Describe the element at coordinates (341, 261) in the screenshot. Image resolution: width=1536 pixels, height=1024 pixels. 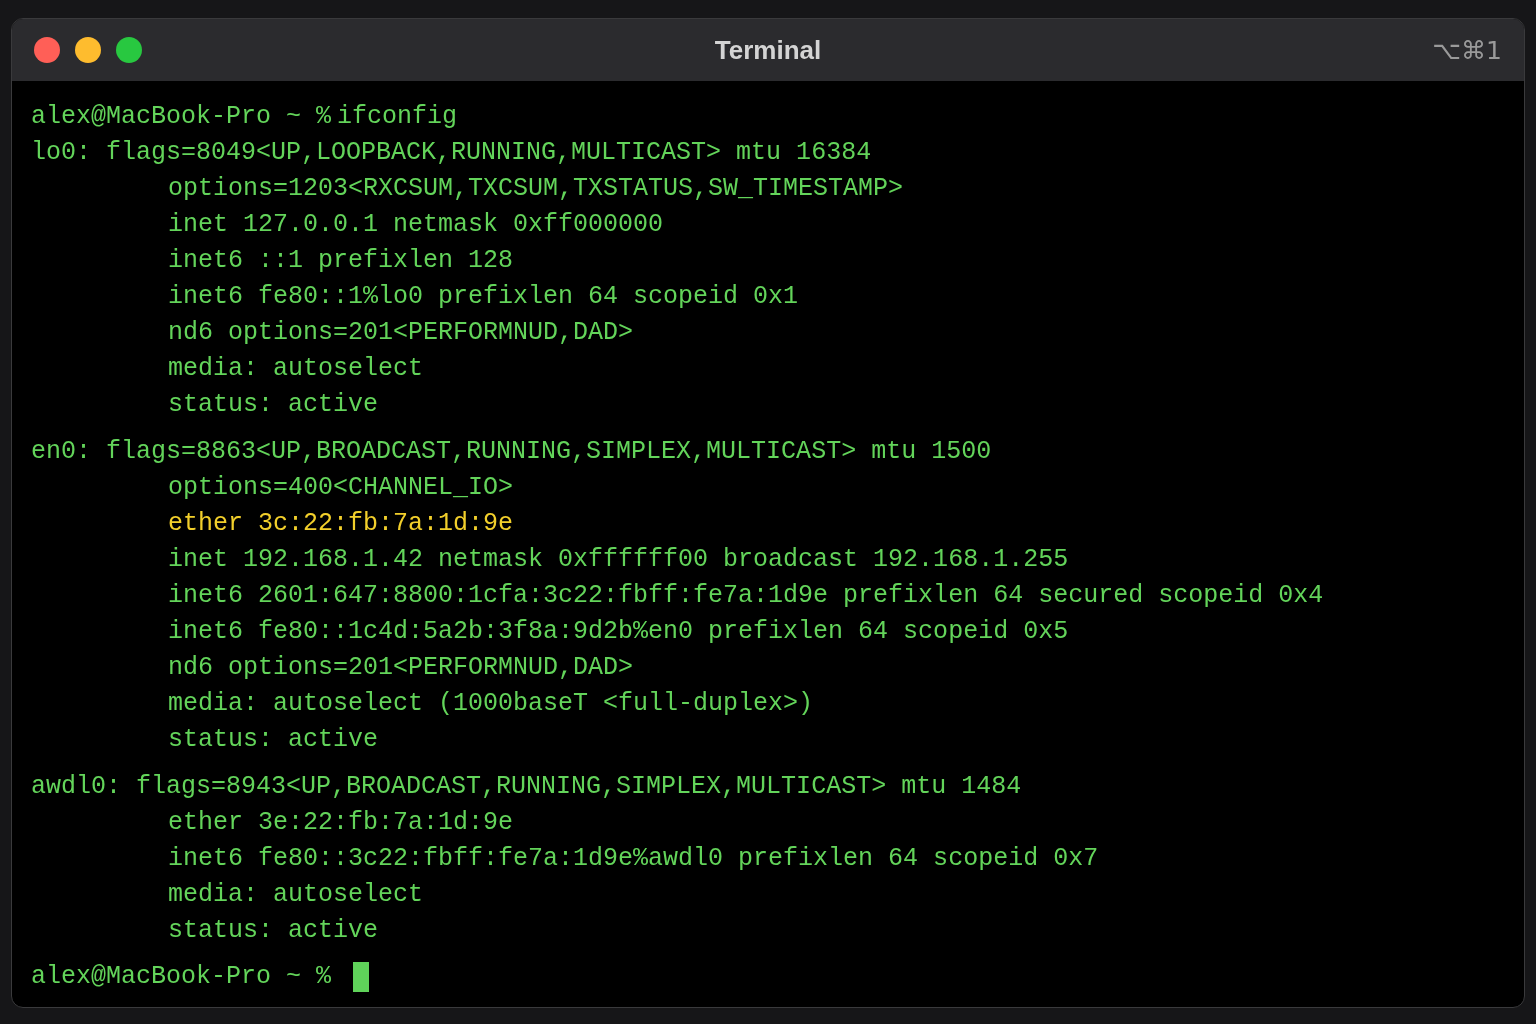
I see `output-line: inet6 ::1 prefixlen 128` at that location.